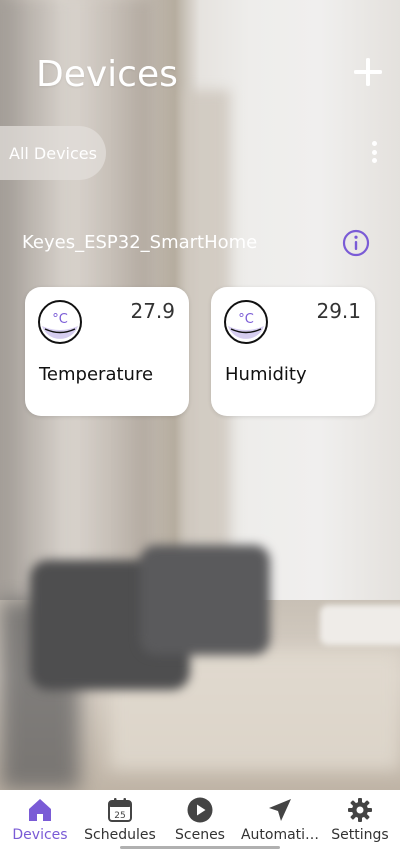  Describe the element at coordinates (338, 311) in the screenshot. I see `humidity-value: 29.1` at that location.